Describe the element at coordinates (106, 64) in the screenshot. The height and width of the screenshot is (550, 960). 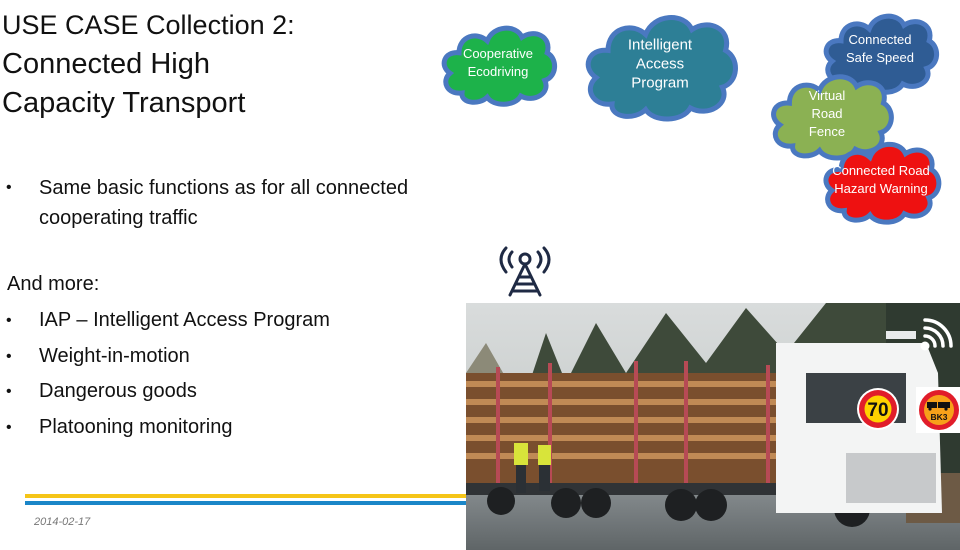
I see `title-line-2: Connected High` at that location.